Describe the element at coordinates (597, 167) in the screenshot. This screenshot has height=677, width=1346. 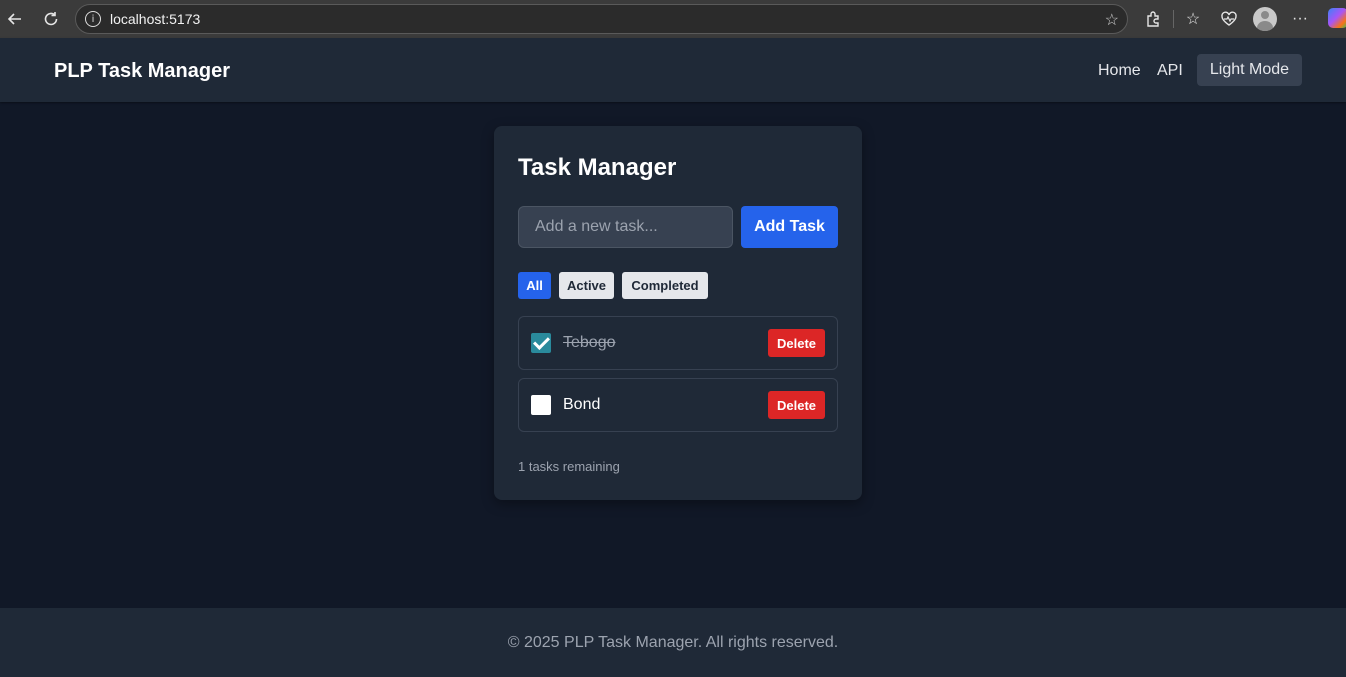
I see `card-title: Task Manager` at that location.